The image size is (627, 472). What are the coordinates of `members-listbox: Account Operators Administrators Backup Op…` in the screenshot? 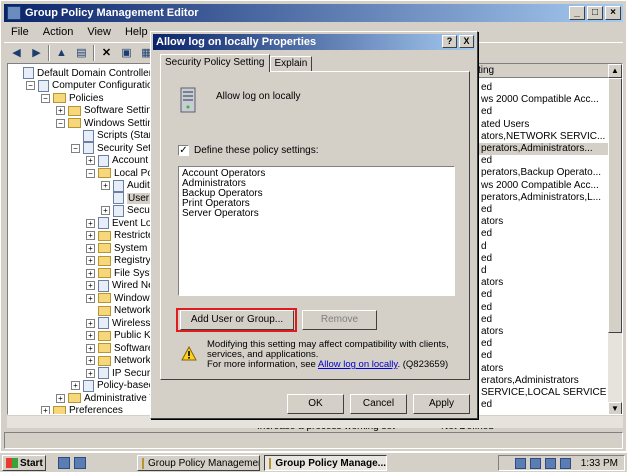 It's located at (316, 231).